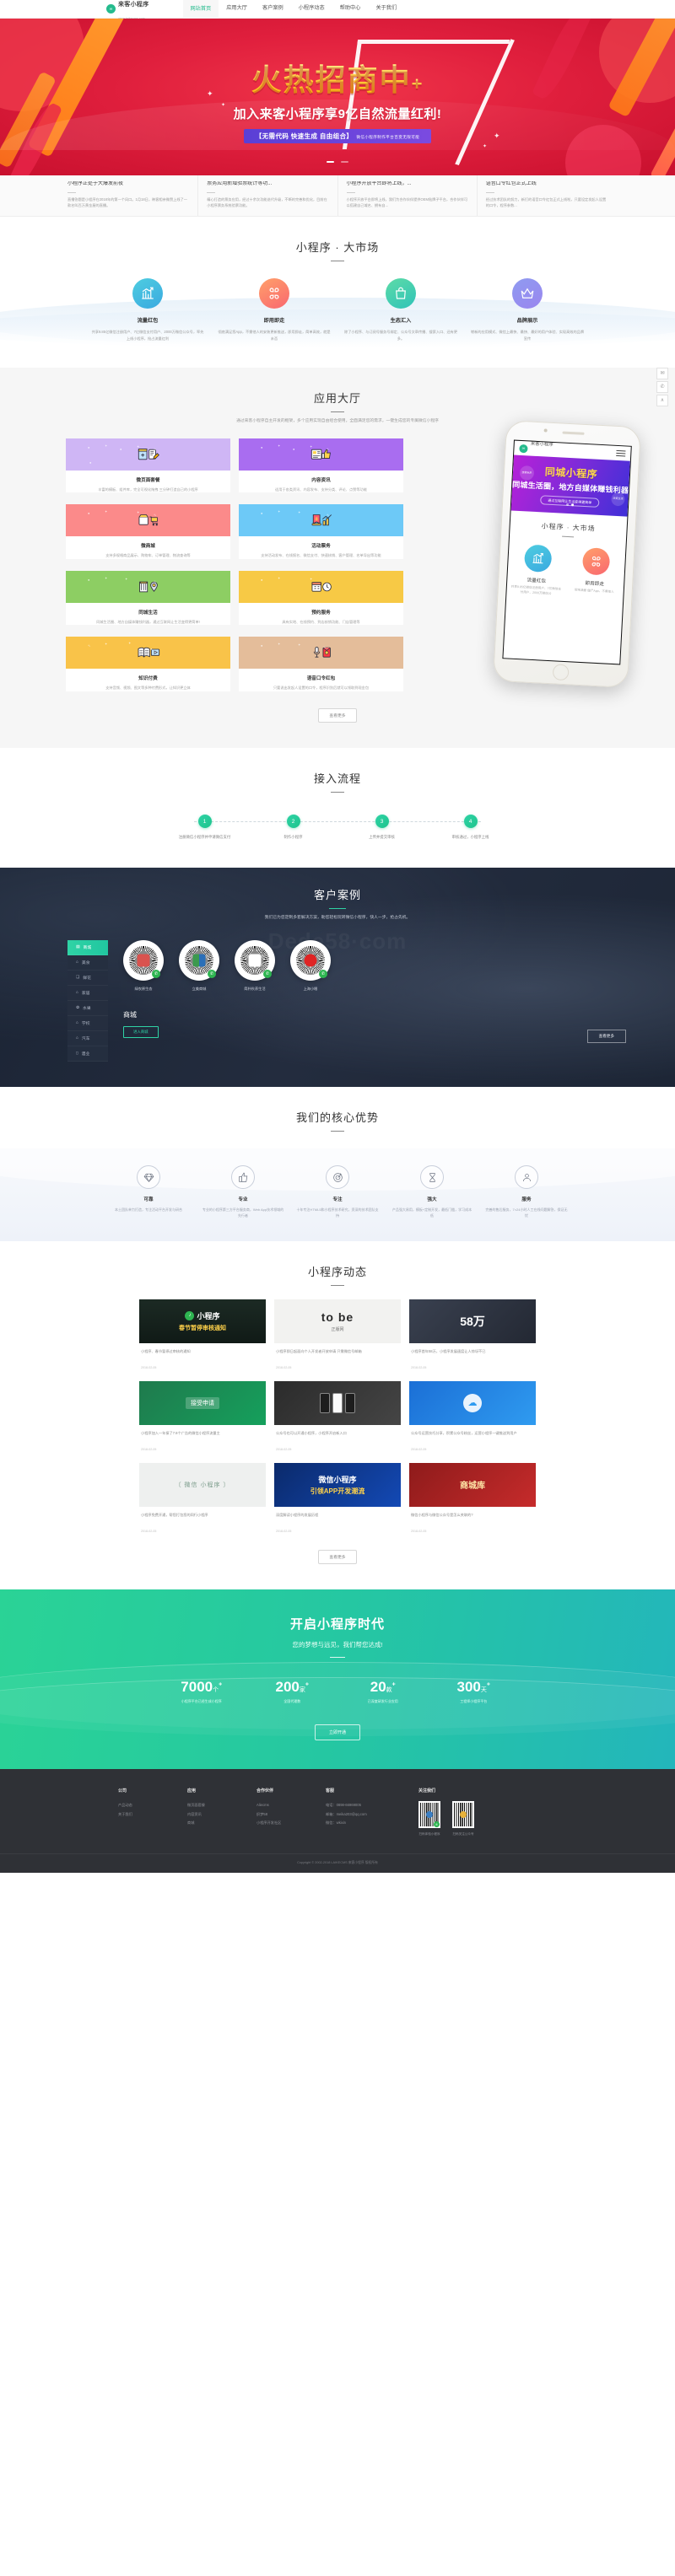 Image resolution: width=675 pixels, height=2576 pixels. What do you see at coordinates (470, 828) in the screenshot?
I see `flow-step: 4 审核通过，小程序上线` at bounding box center [470, 828].